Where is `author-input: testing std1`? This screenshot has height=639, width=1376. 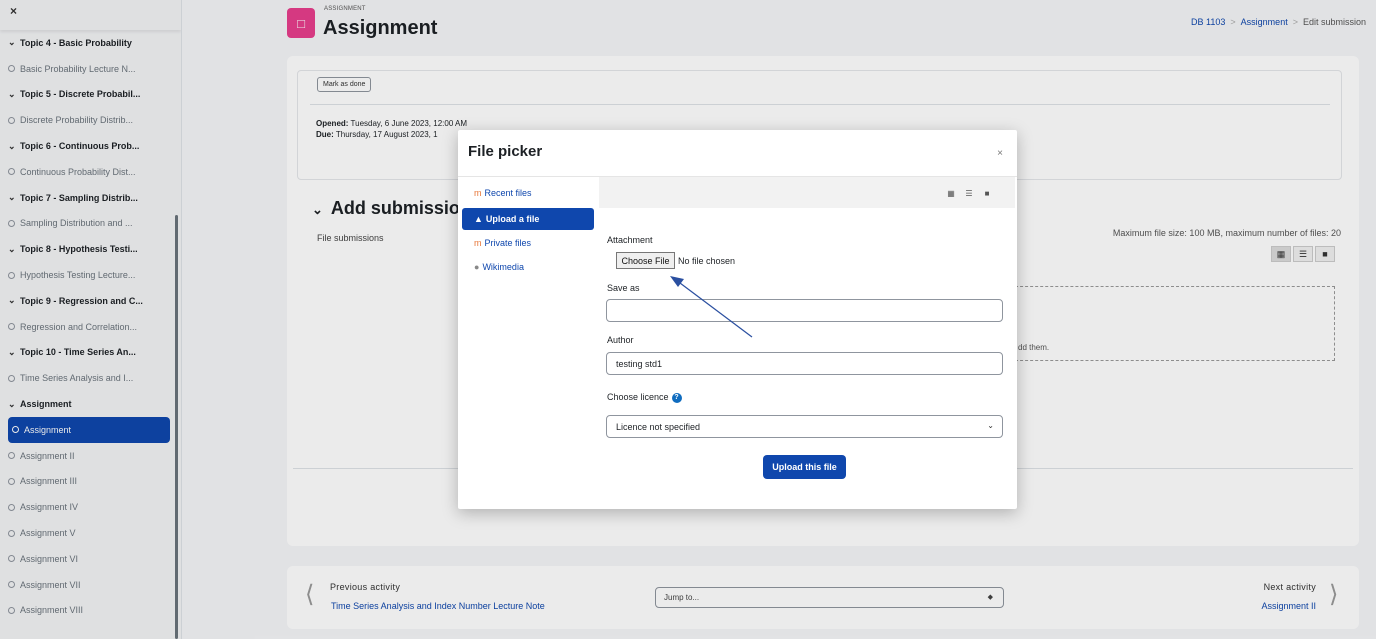
author-input: testing std1 is located at coordinates (804, 363).